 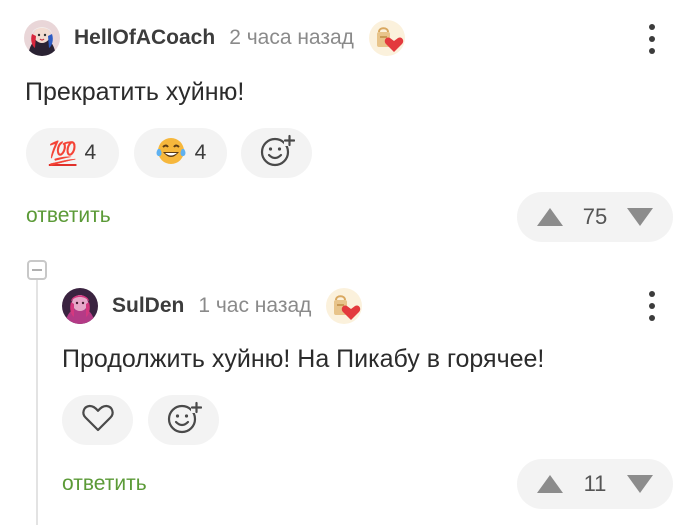 I want to click on reaction-hundred: 💯 4, so click(x=72, y=153).